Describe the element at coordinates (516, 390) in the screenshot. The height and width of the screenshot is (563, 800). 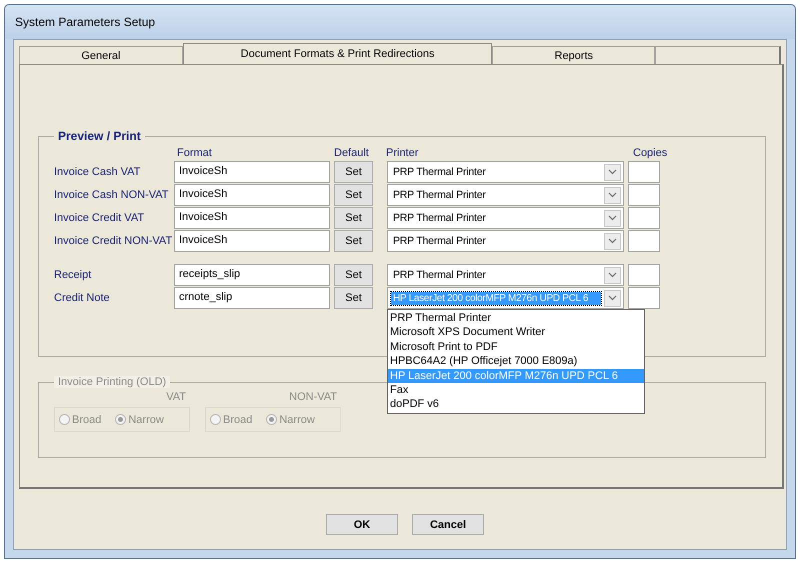
I see `dropdown-option: Fax` at that location.